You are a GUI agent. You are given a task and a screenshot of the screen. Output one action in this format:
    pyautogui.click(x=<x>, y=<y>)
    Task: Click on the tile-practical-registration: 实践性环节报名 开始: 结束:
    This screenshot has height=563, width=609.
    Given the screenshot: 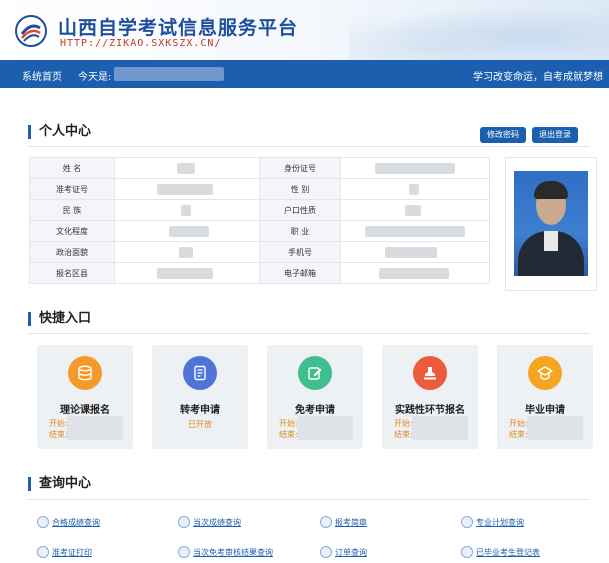 What is the action you would take?
    pyautogui.click(x=430, y=397)
    